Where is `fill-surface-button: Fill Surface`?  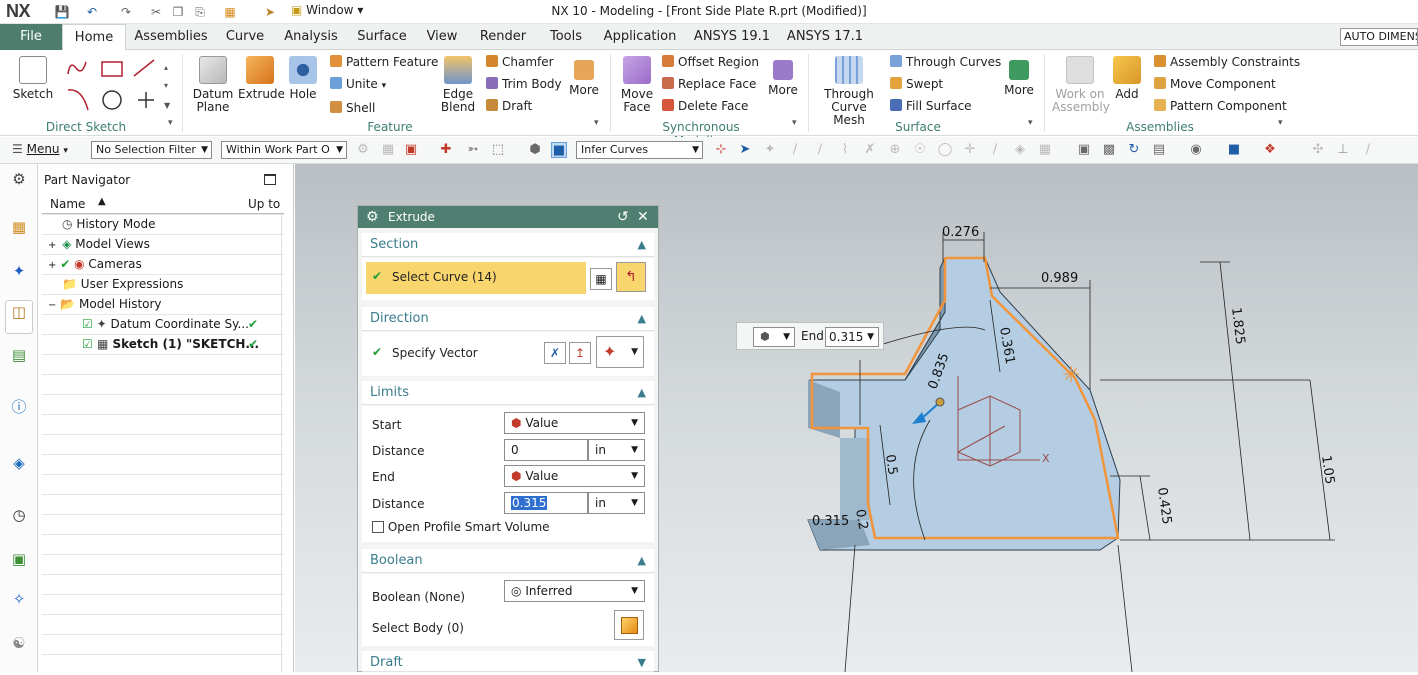
fill-surface-button: Fill Surface is located at coordinates (942, 106).